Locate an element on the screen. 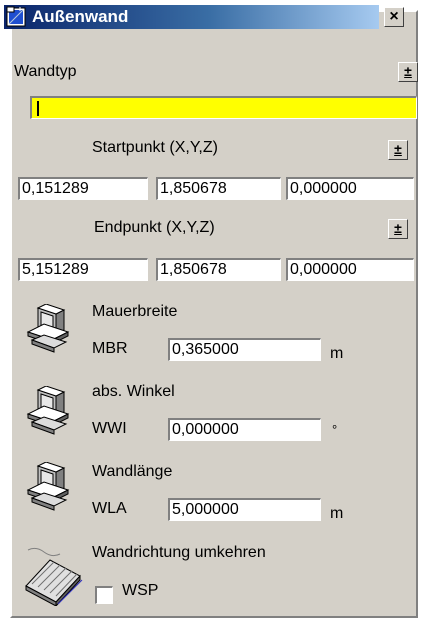 Image resolution: width=421 pixels, height=623 pixels. wandrichtung-label: Wandrichtung umkehren is located at coordinates (179, 552).